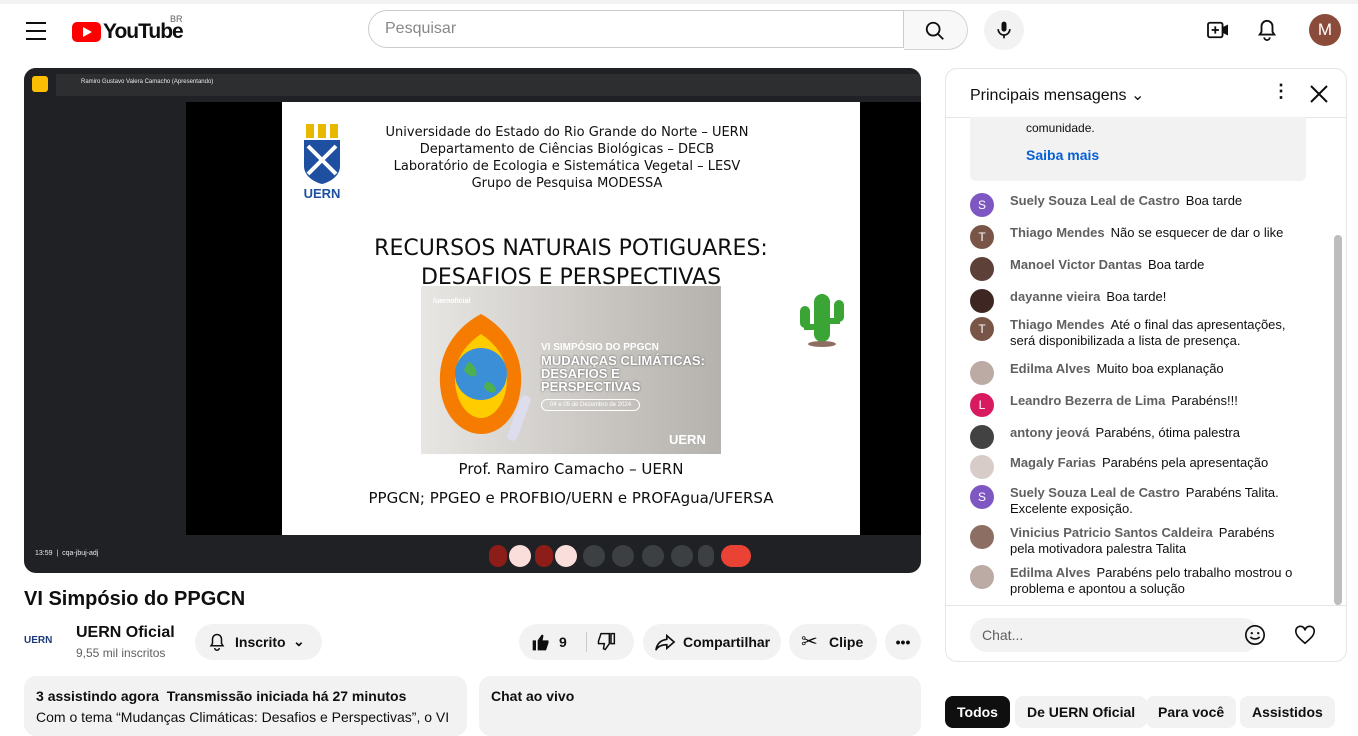 This screenshot has width=1358, height=736. Describe the element at coordinates (606, 642) in the screenshot. I see `dislike-icon` at that location.